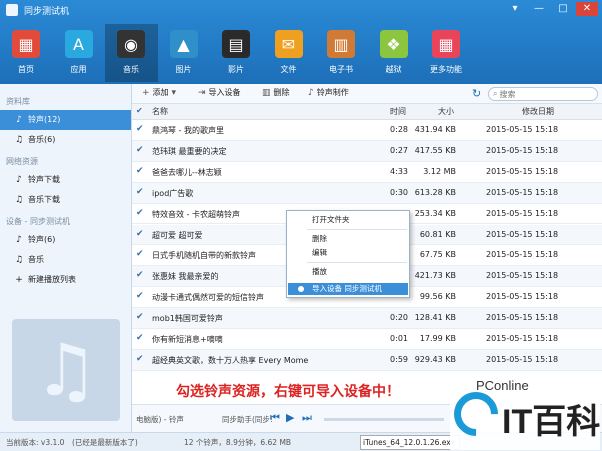 The image size is (602, 451). I want to click on appstore-icon: A, so click(78, 44).